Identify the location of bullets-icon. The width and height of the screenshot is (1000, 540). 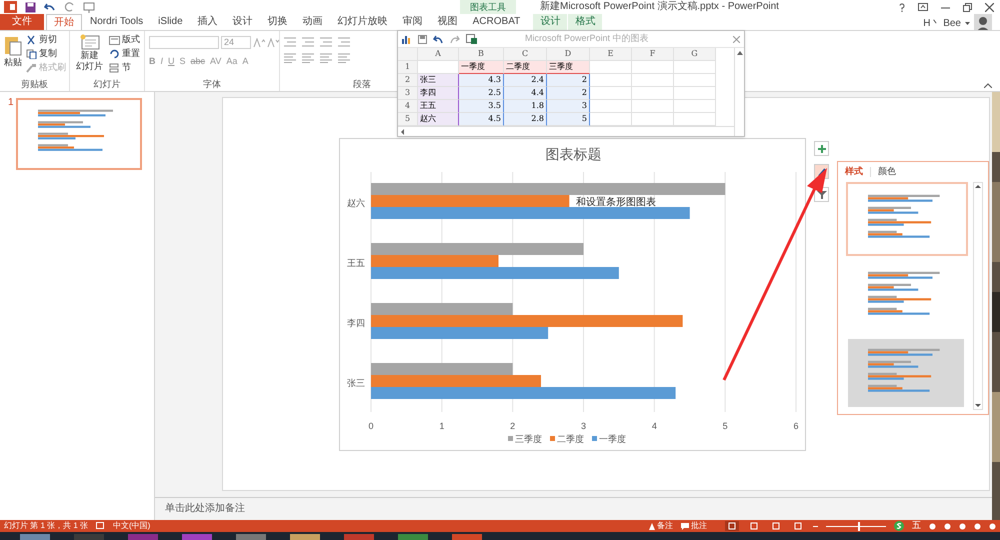
(290, 42).